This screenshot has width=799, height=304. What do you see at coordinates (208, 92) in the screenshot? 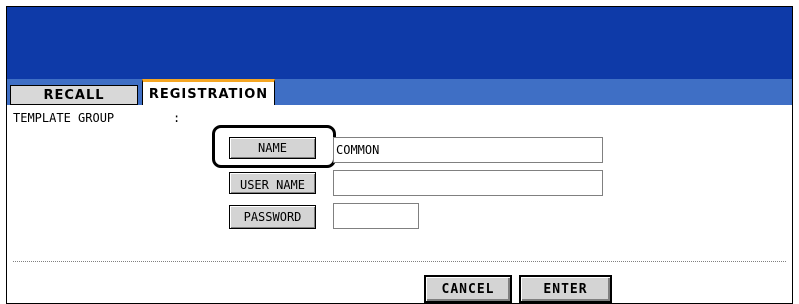
I see `tab-registration: REGISTRATION` at bounding box center [208, 92].